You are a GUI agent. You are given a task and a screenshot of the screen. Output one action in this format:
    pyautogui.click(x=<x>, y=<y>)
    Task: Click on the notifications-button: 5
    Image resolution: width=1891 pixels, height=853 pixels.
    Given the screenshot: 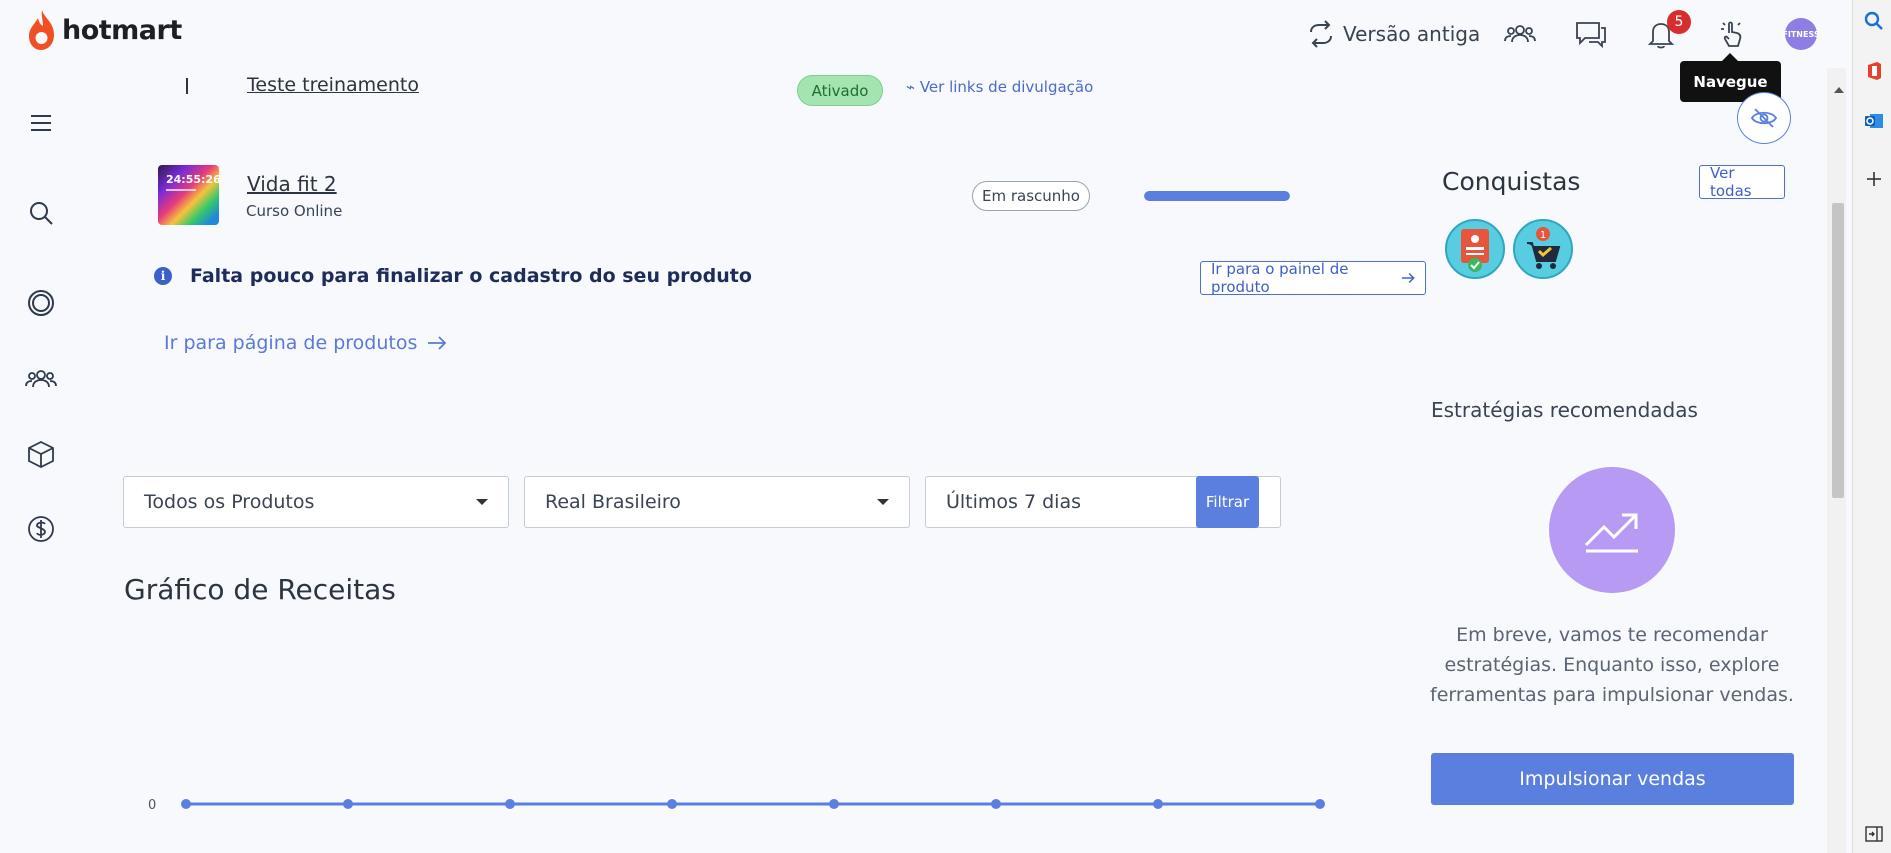 What is the action you would take?
    pyautogui.click(x=1669, y=31)
    